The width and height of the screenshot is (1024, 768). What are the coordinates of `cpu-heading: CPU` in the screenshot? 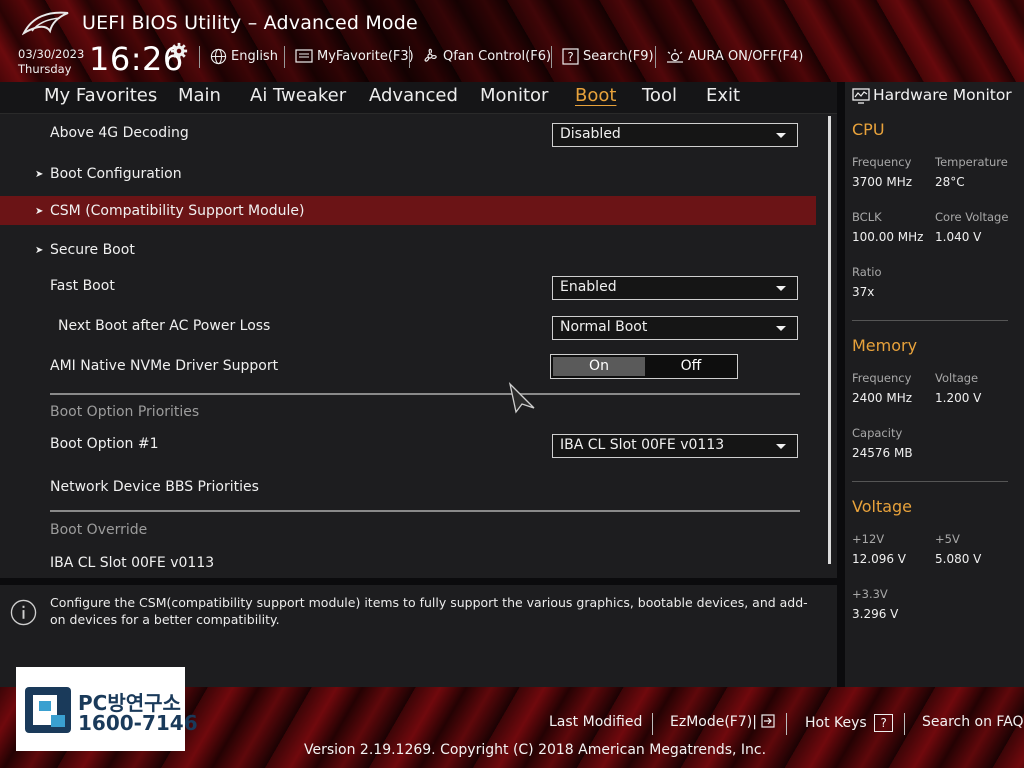 It's located at (868, 129).